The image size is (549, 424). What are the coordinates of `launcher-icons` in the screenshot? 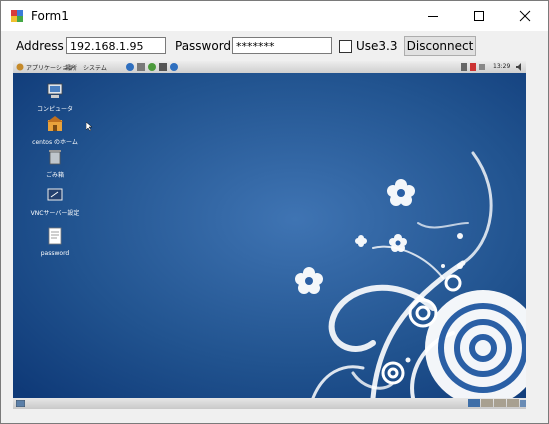 It's located at (154, 67).